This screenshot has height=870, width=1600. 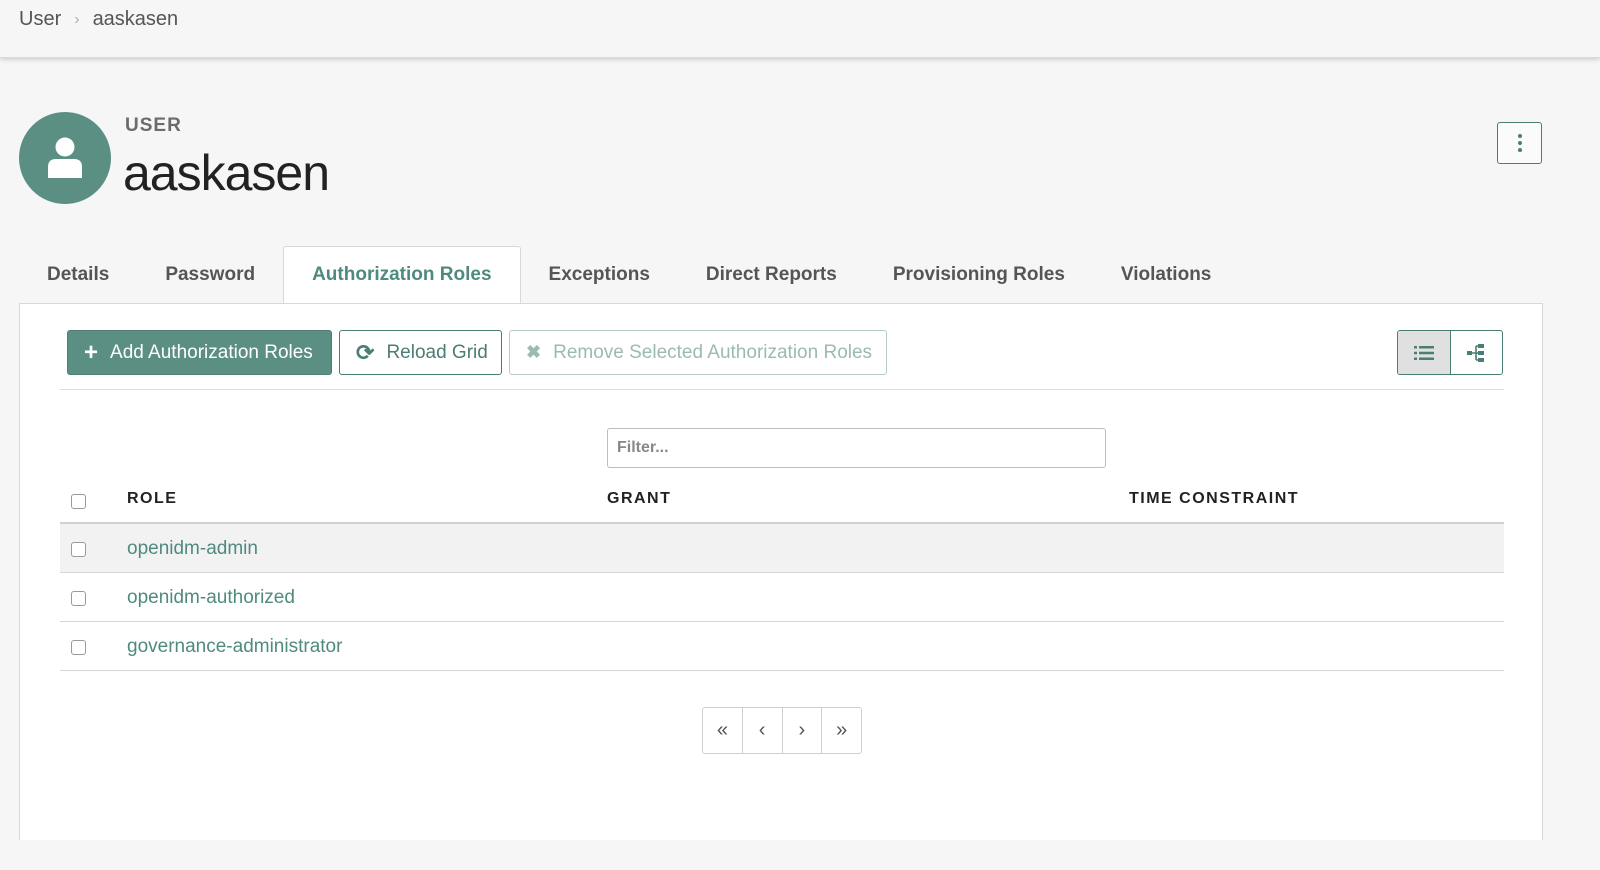 What do you see at coordinates (226, 173) in the screenshot?
I see `page-title: aaskasen` at bounding box center [226, 173].